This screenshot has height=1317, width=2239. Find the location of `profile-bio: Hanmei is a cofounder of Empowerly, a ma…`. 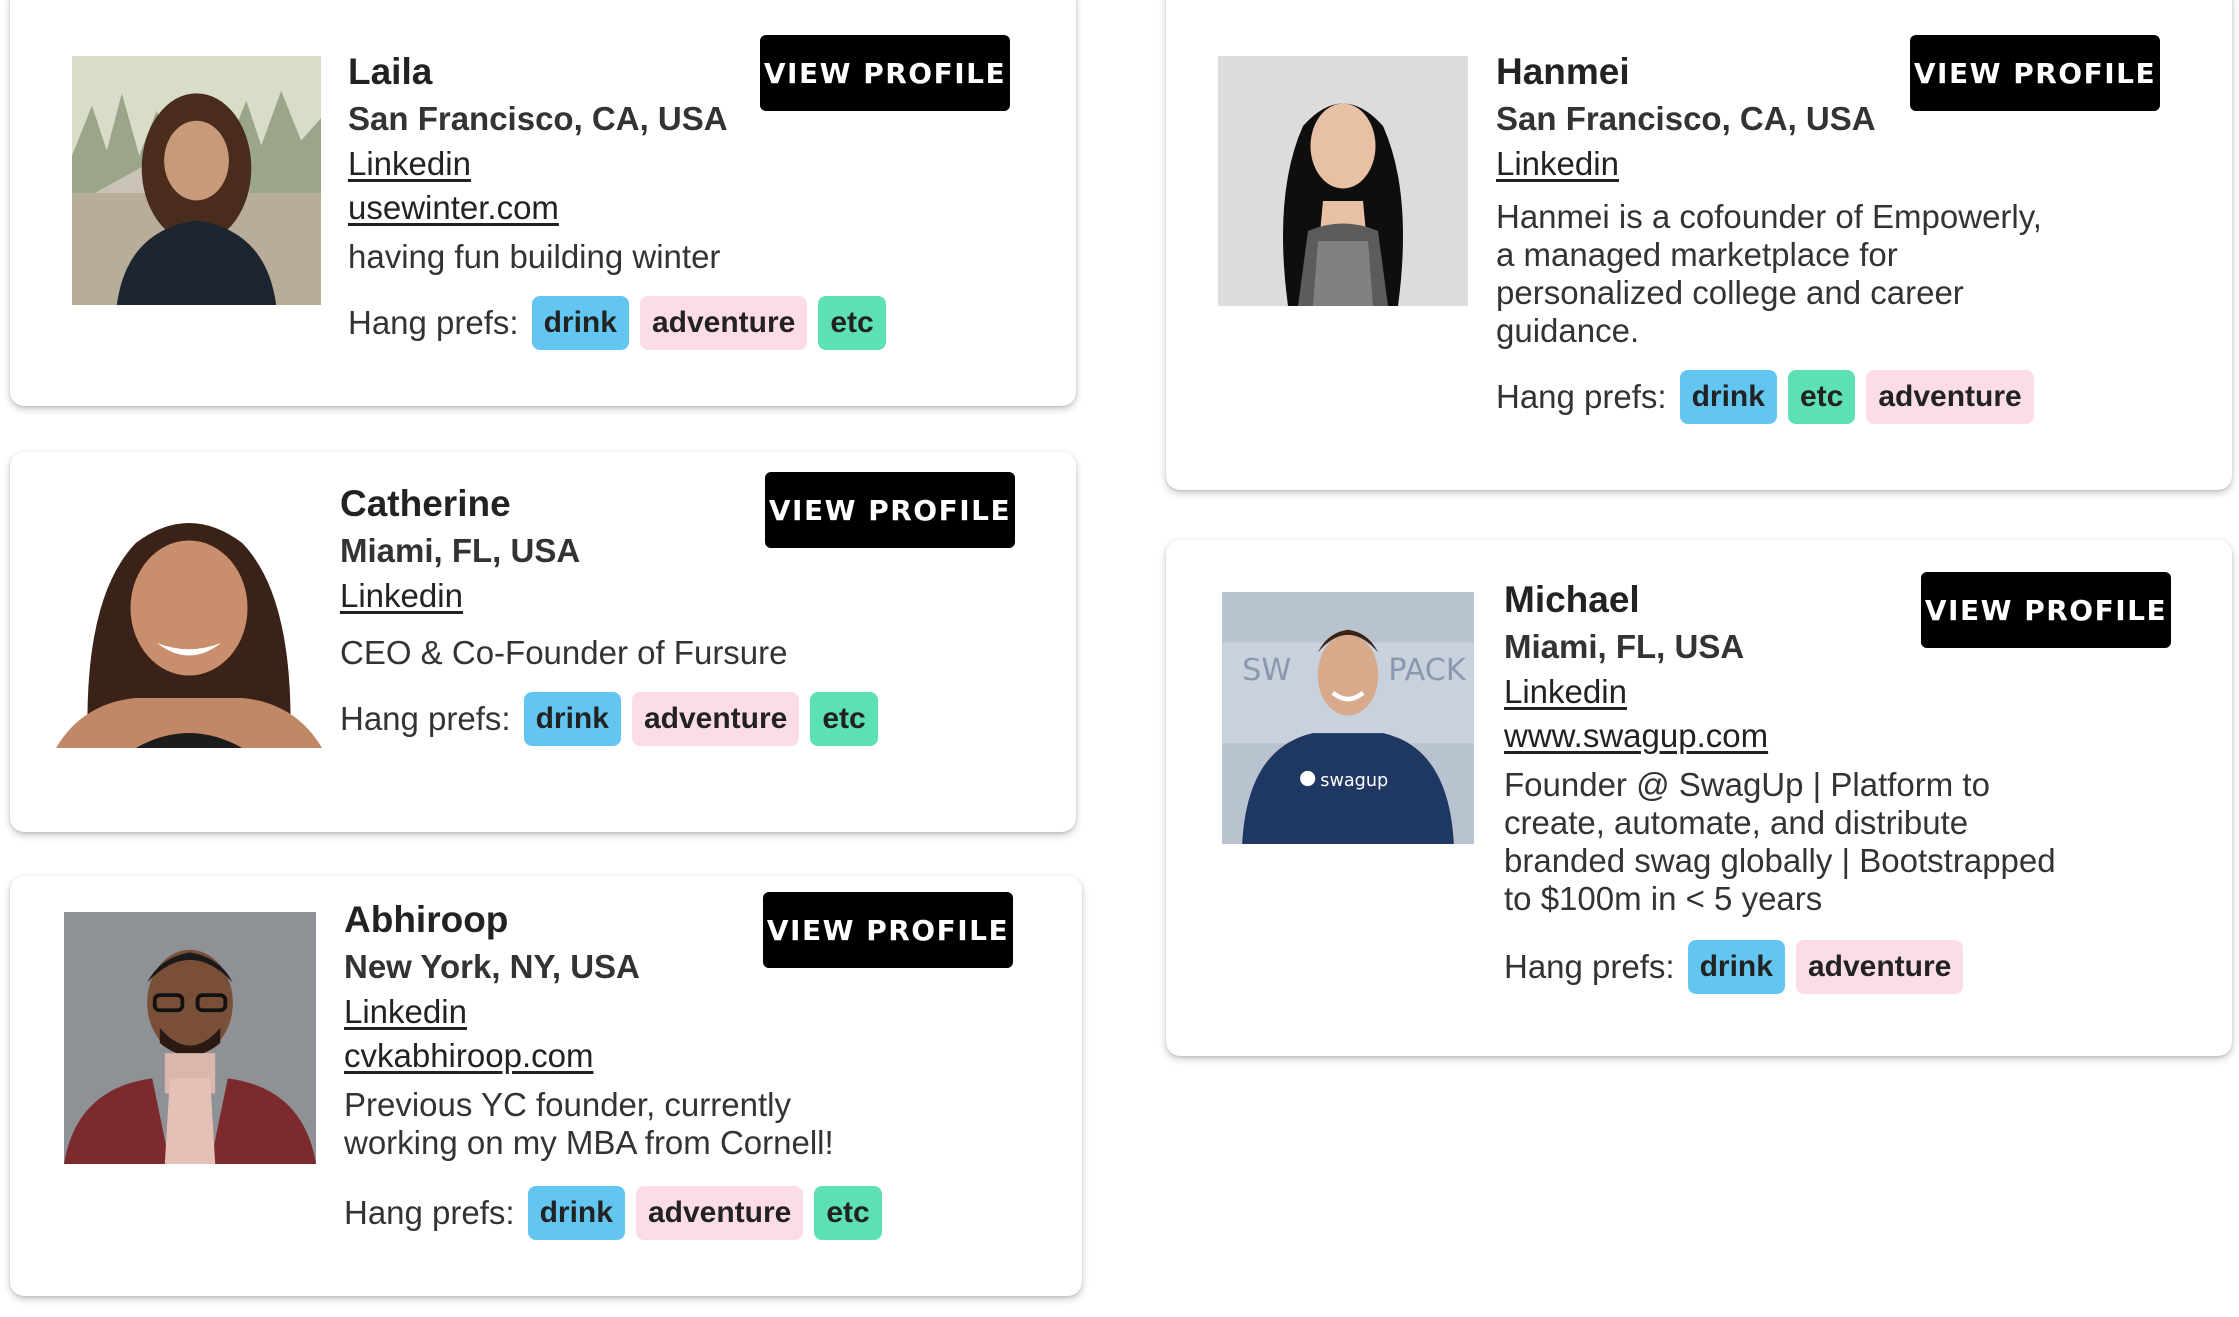

profile-bio: Hanmei is a cofounder of Empowerly, a ma… is located at coordinates (1769, 273).